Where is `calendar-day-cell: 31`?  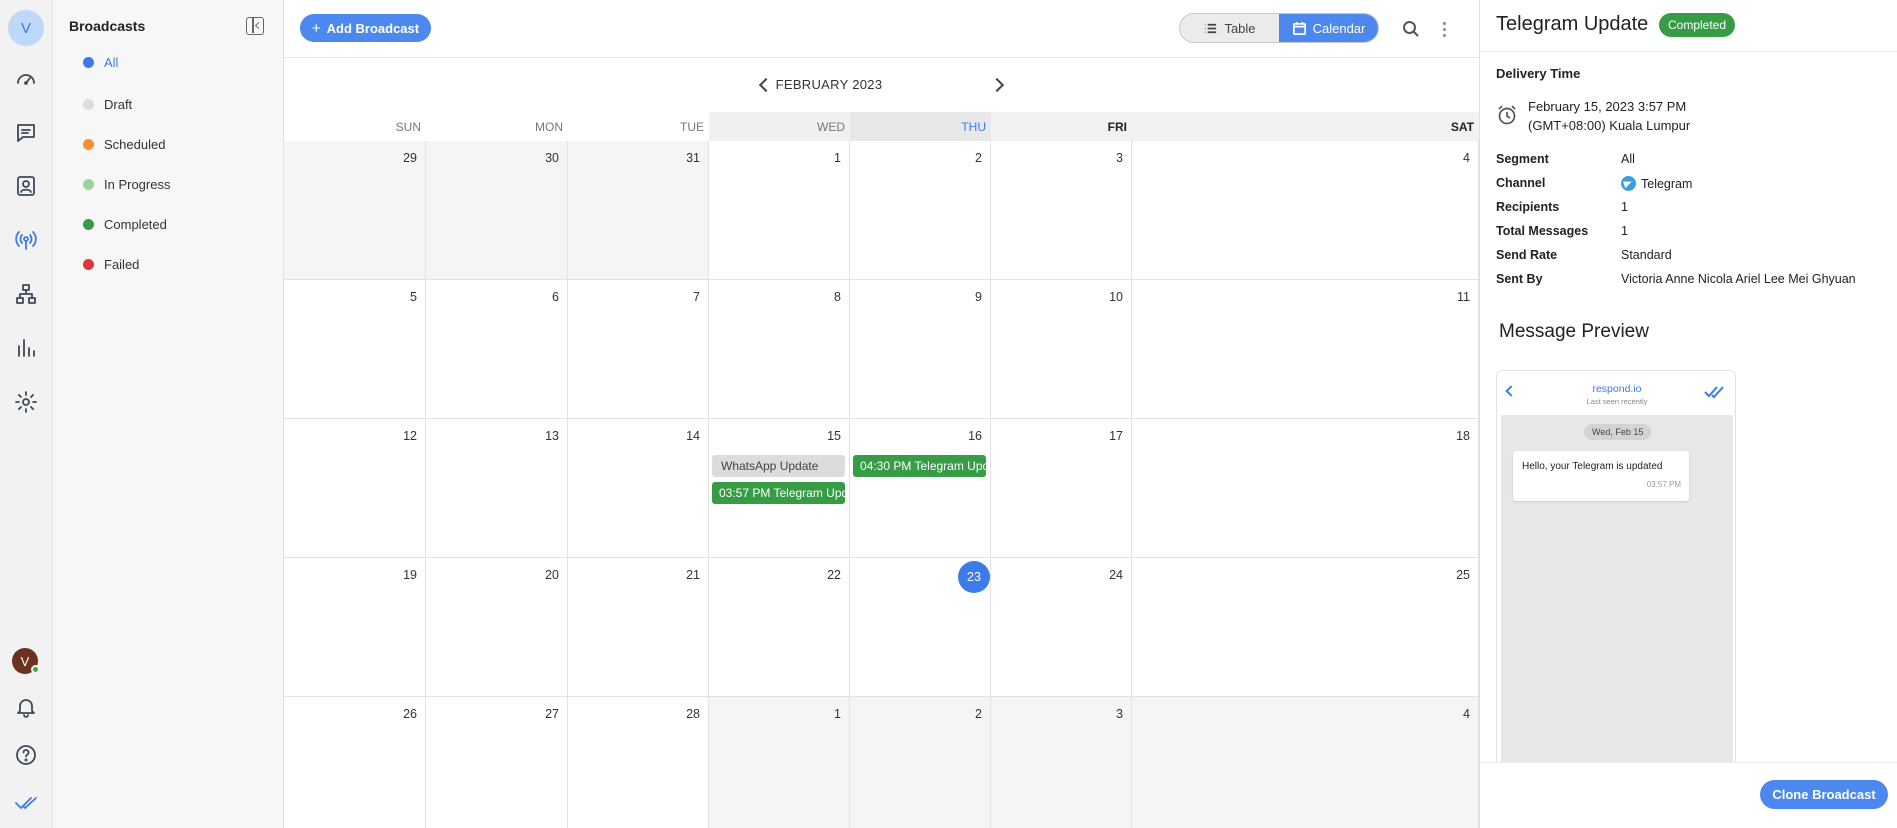
calendar-day-cell: 31 is located at coordinates (638, 210).